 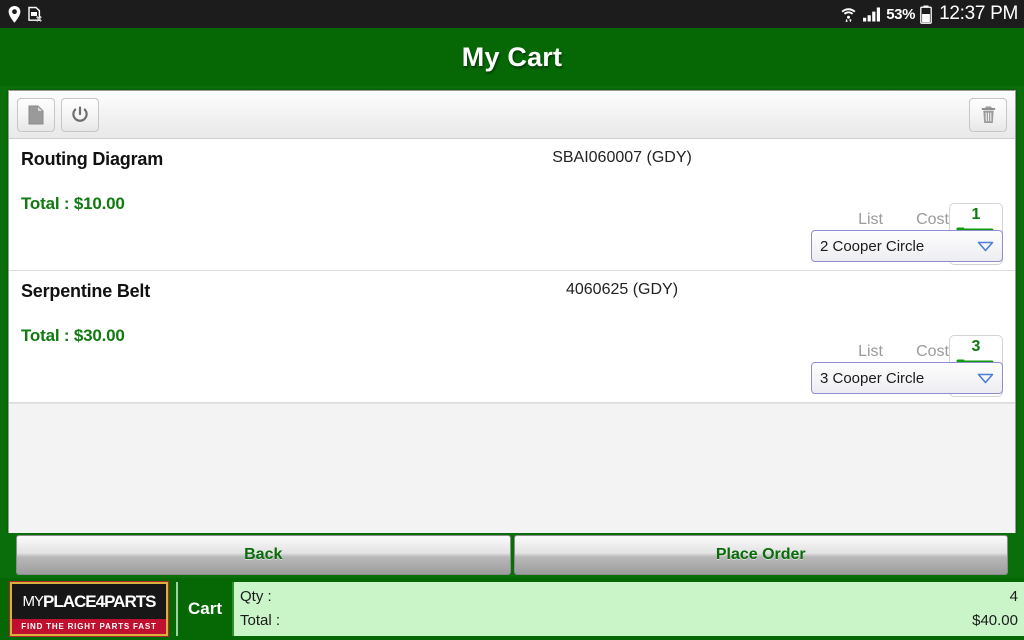 I want to click on item-part-number: 4060625 (GDY), so click(x=622, y=289).